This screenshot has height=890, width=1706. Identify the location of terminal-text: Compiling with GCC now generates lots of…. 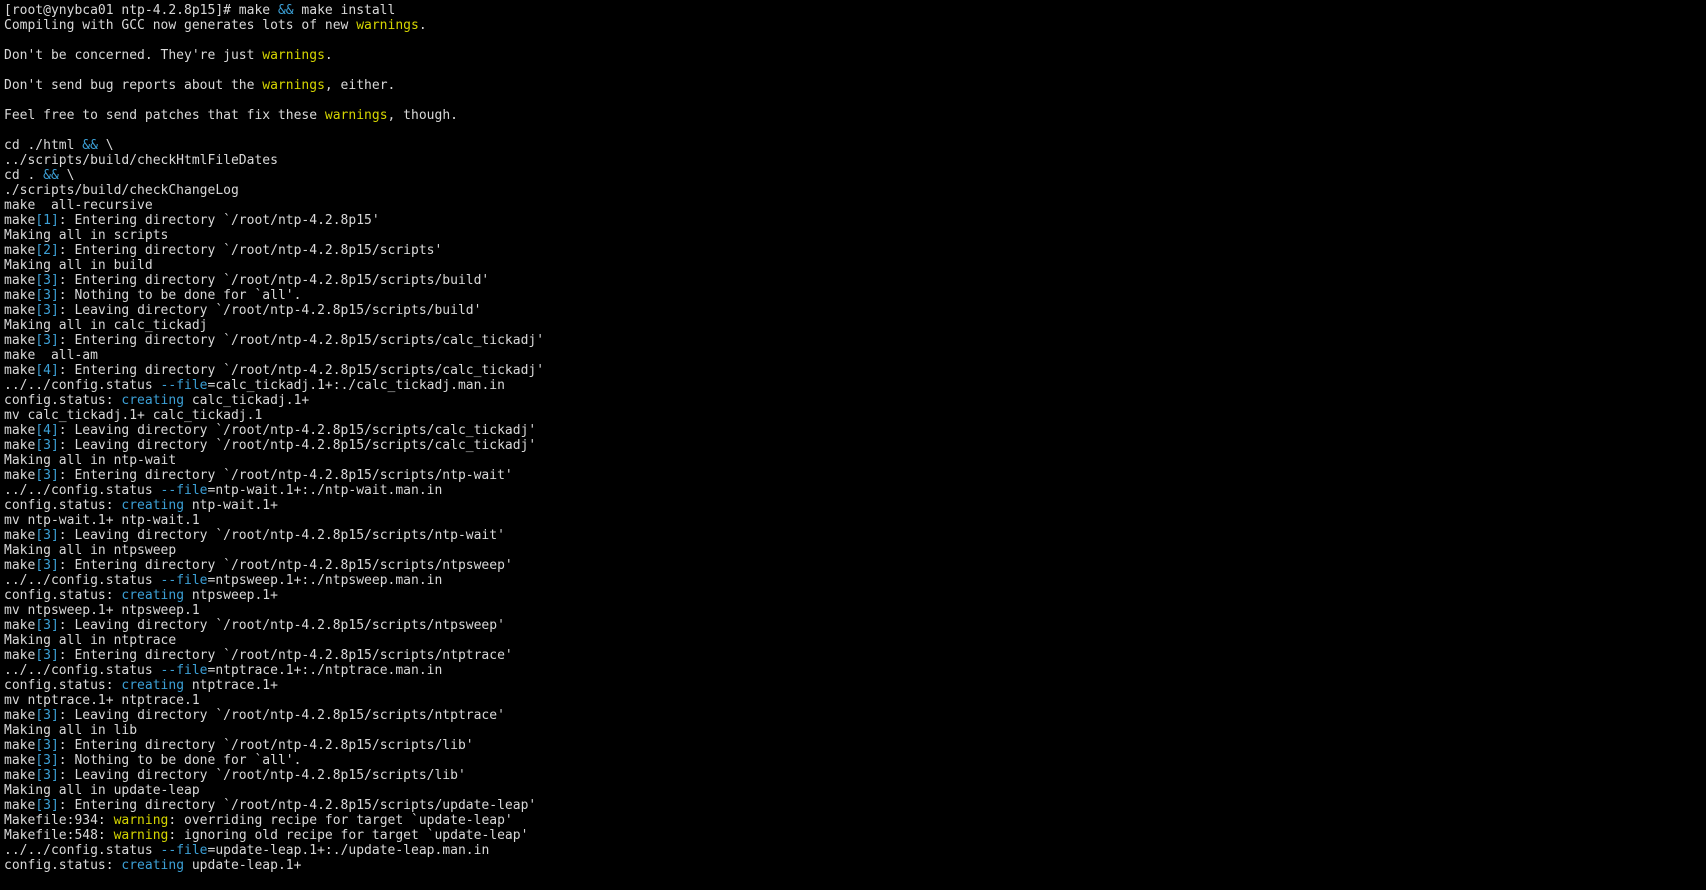
(180, 25).